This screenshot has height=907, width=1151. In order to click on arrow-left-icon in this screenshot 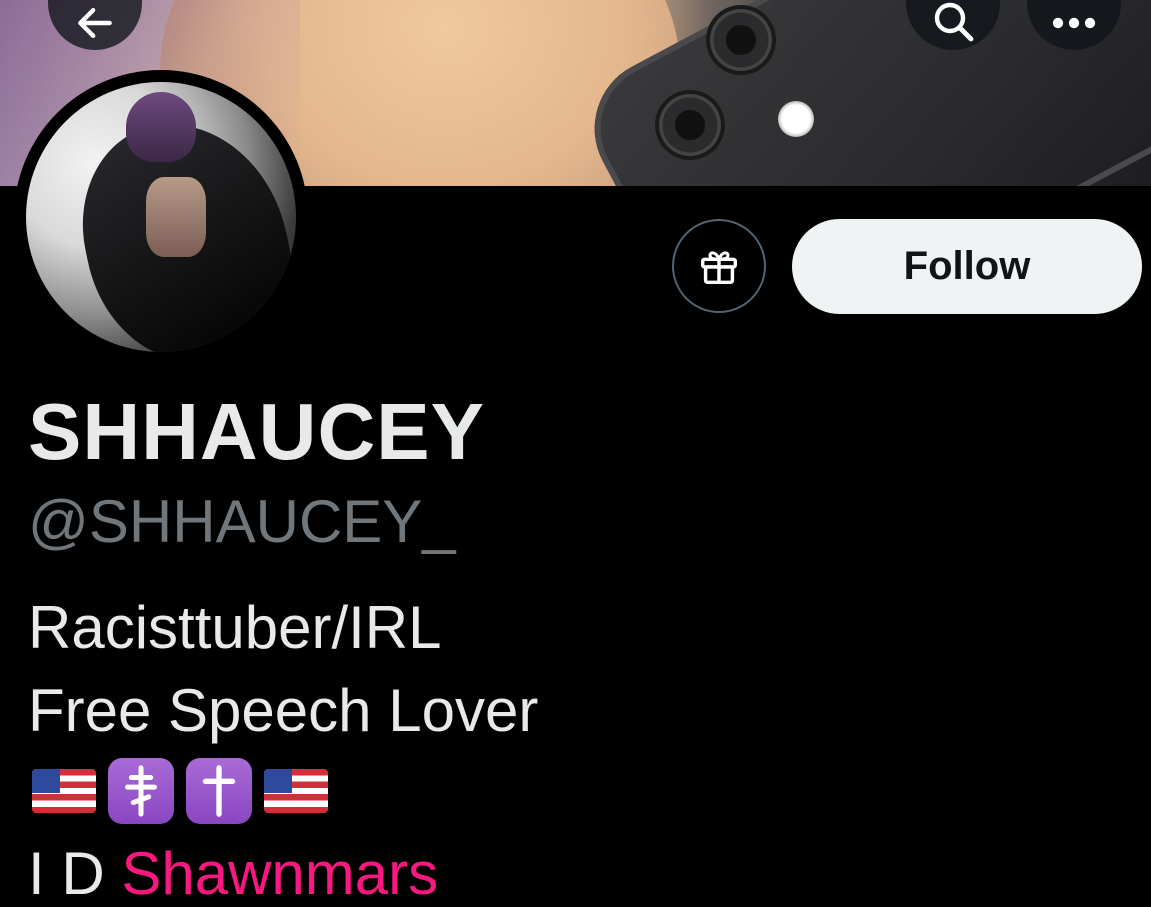, I will do `click(95, 23)`.